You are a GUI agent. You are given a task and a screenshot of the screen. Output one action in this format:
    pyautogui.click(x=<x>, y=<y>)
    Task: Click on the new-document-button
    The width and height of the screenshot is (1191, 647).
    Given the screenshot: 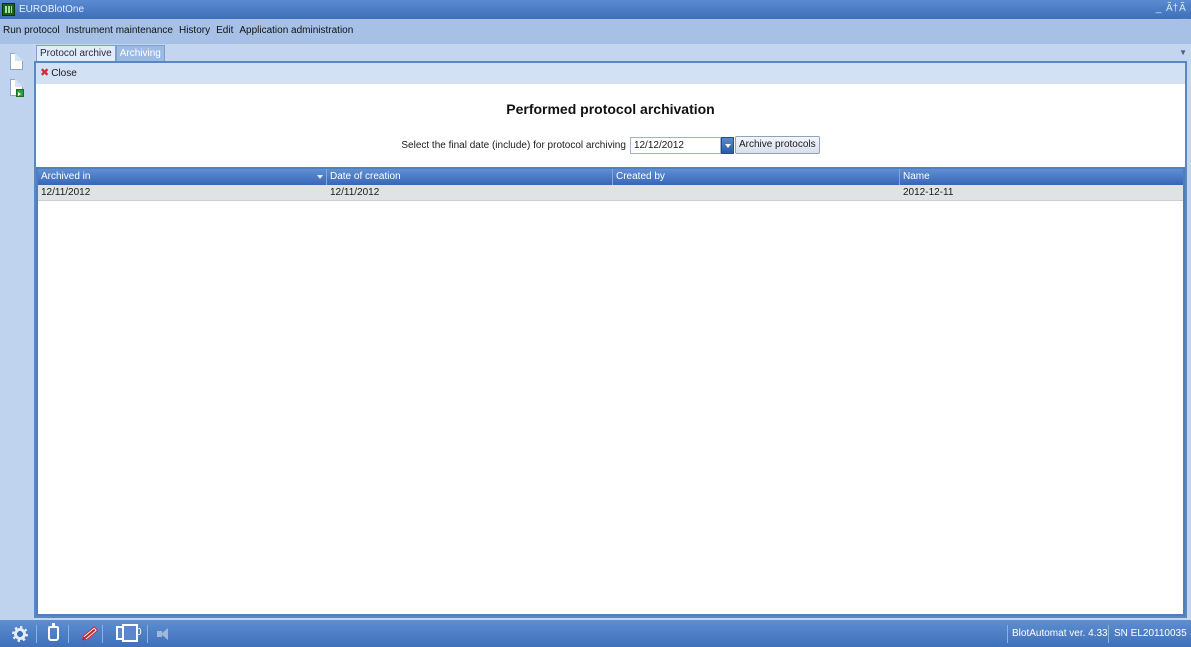 What is the action you would take?
    pyautogui.click(x=17, y=62)
    